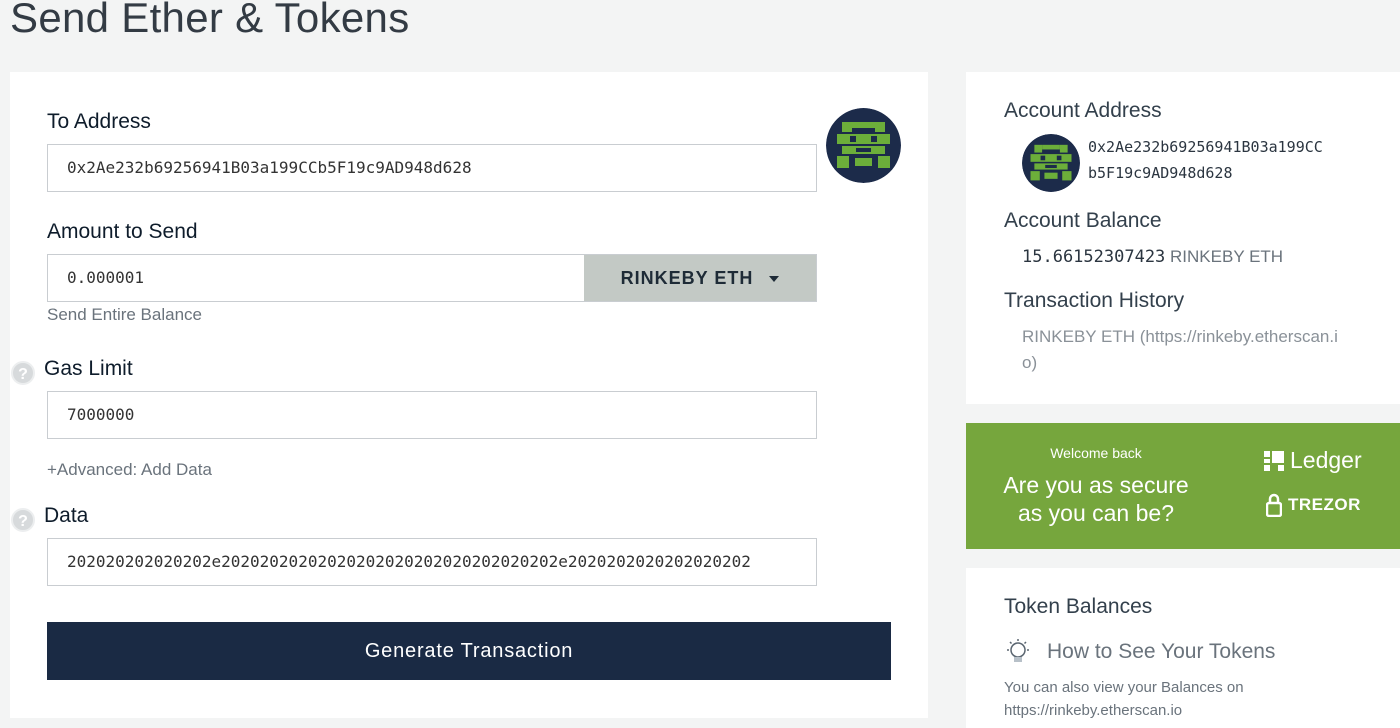  I want to click on lightbulb-icon, so click(1018, 650).